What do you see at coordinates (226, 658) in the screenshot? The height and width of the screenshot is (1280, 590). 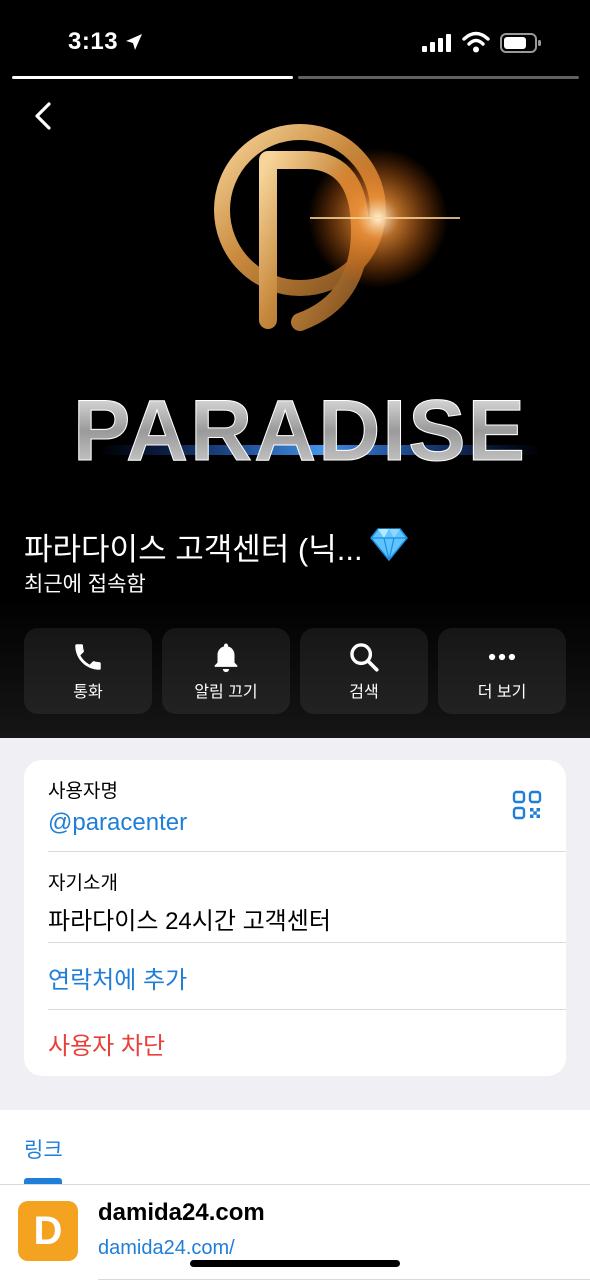 I see `bell-icon` at bounding box center [226, 658].